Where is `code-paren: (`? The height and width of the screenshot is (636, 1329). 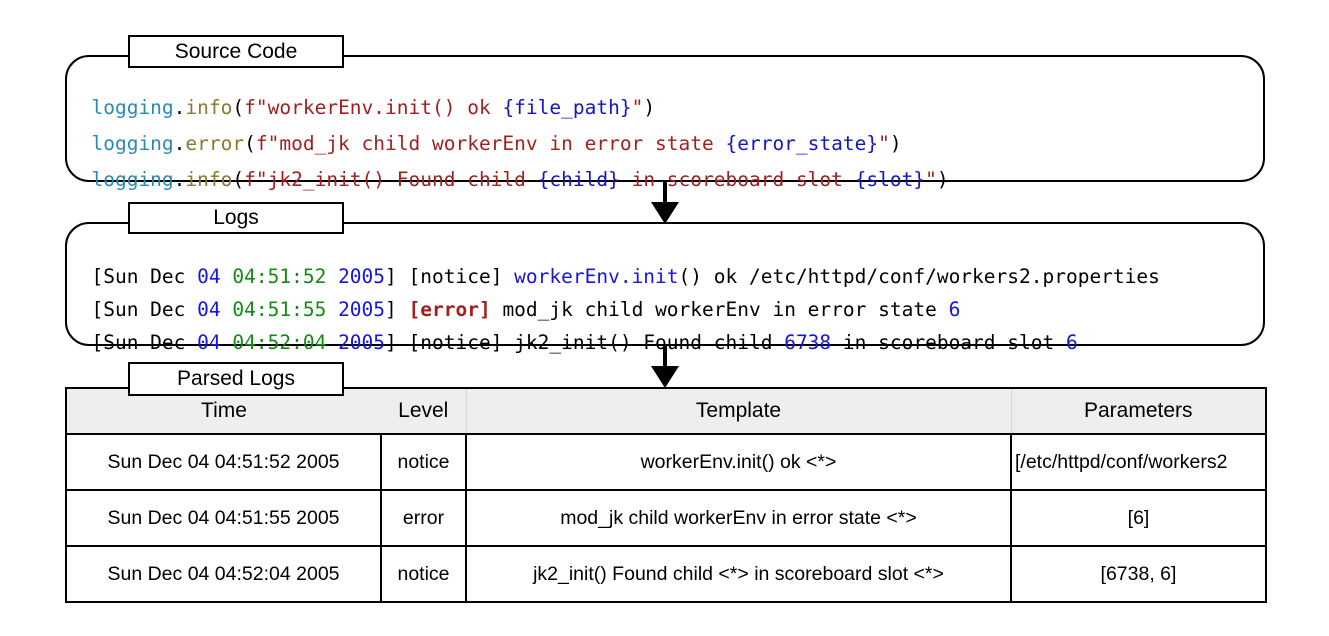 code-paren: ( is located at coordinates (238, 179).